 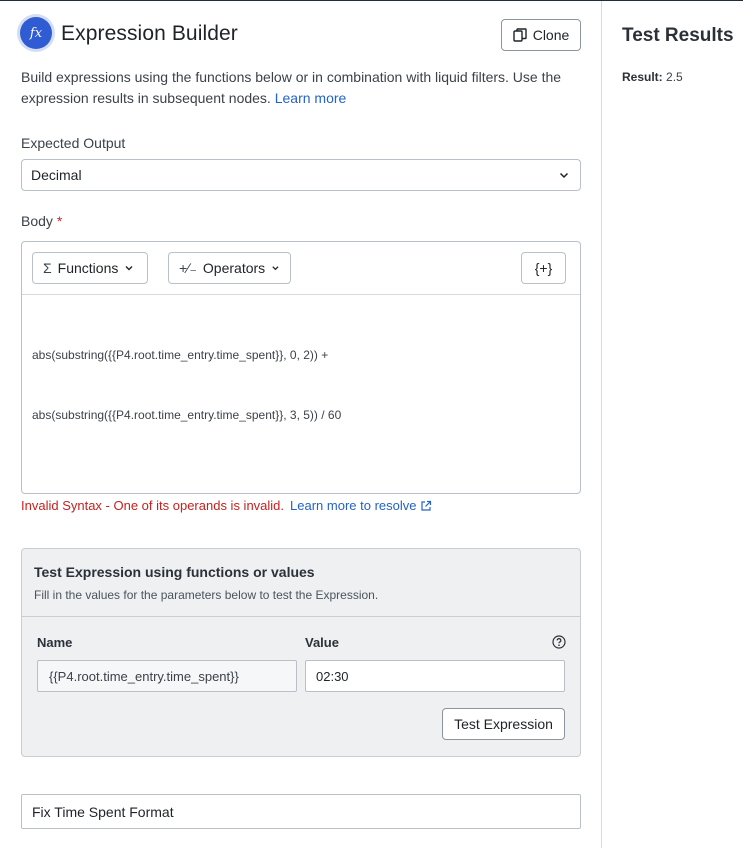 I want to click on functions-button: Σ Functions, so click(x=90, y=268).